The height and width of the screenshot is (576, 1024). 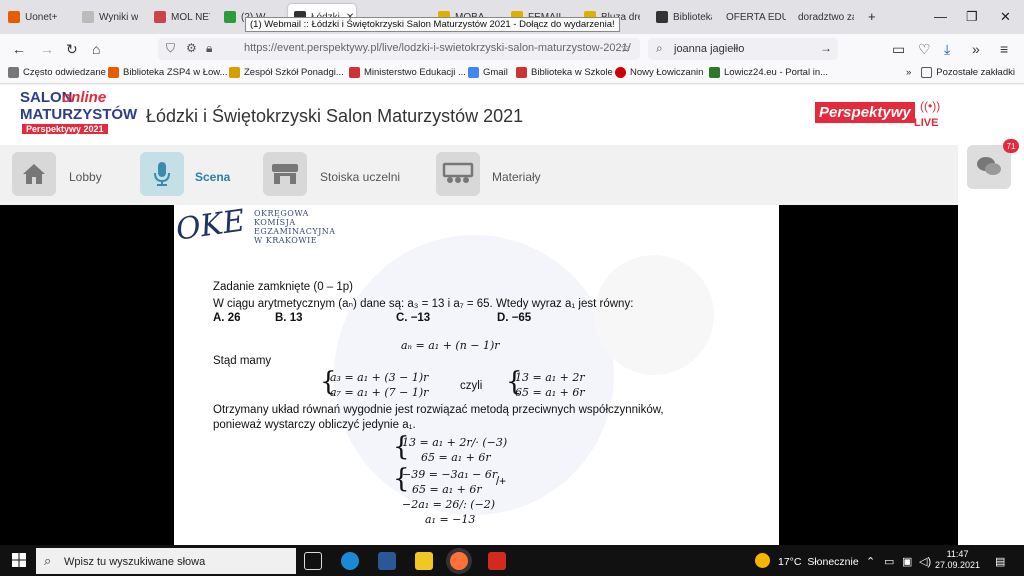 What do you see at coordinates (85, 177) in the screenshot?
I see `menu-item-lobby: Lobby` at bounding box center [85, 177].